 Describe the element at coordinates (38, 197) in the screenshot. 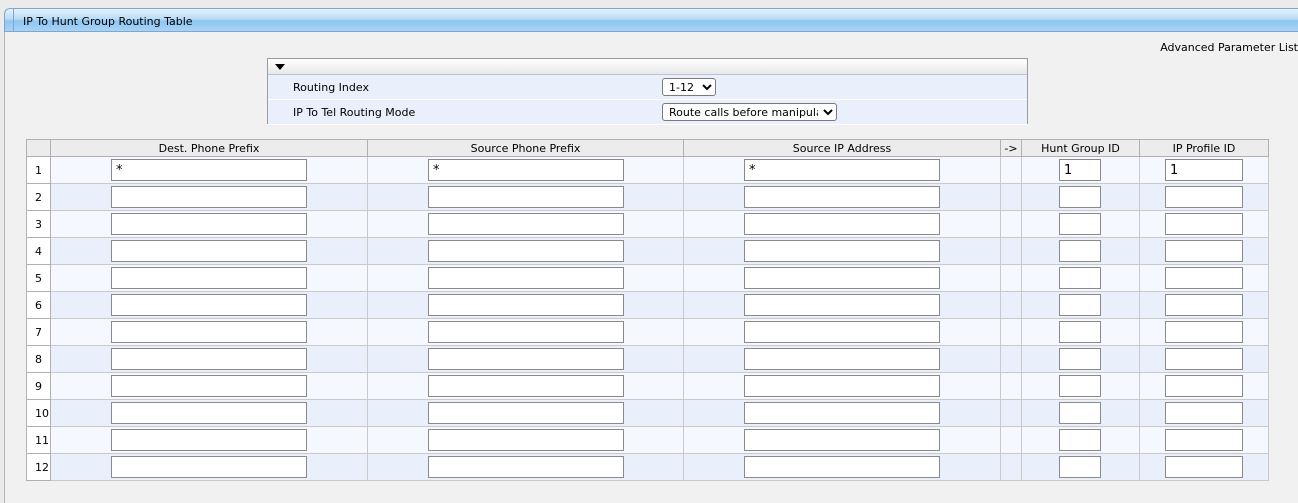

I see `row-index: 2` at that location.